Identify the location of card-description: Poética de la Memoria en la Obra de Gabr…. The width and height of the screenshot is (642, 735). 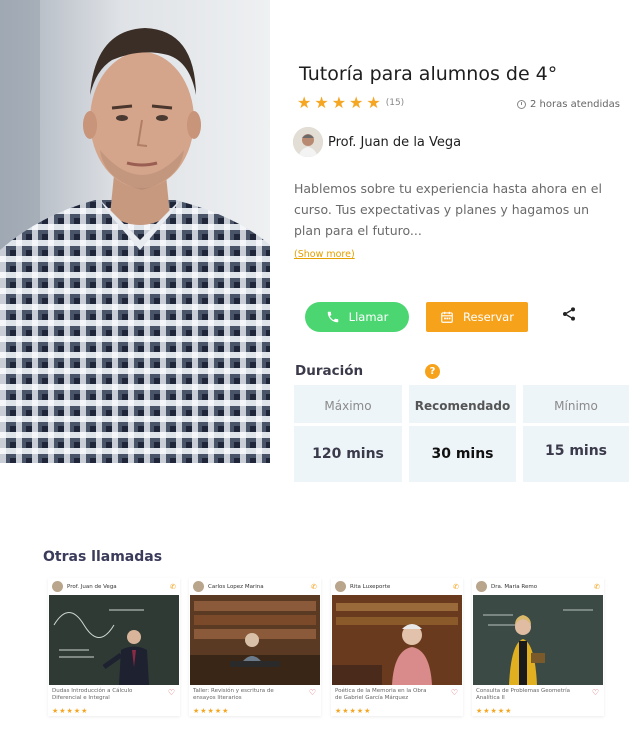
(381, 694).